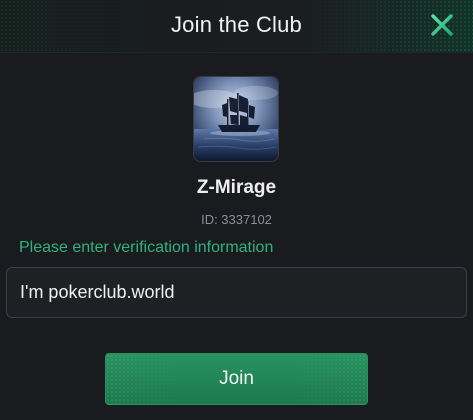 Image resolution: width=473 pixels, height=420 pixels. I want to click on join-button: Join, so click(236, 379).